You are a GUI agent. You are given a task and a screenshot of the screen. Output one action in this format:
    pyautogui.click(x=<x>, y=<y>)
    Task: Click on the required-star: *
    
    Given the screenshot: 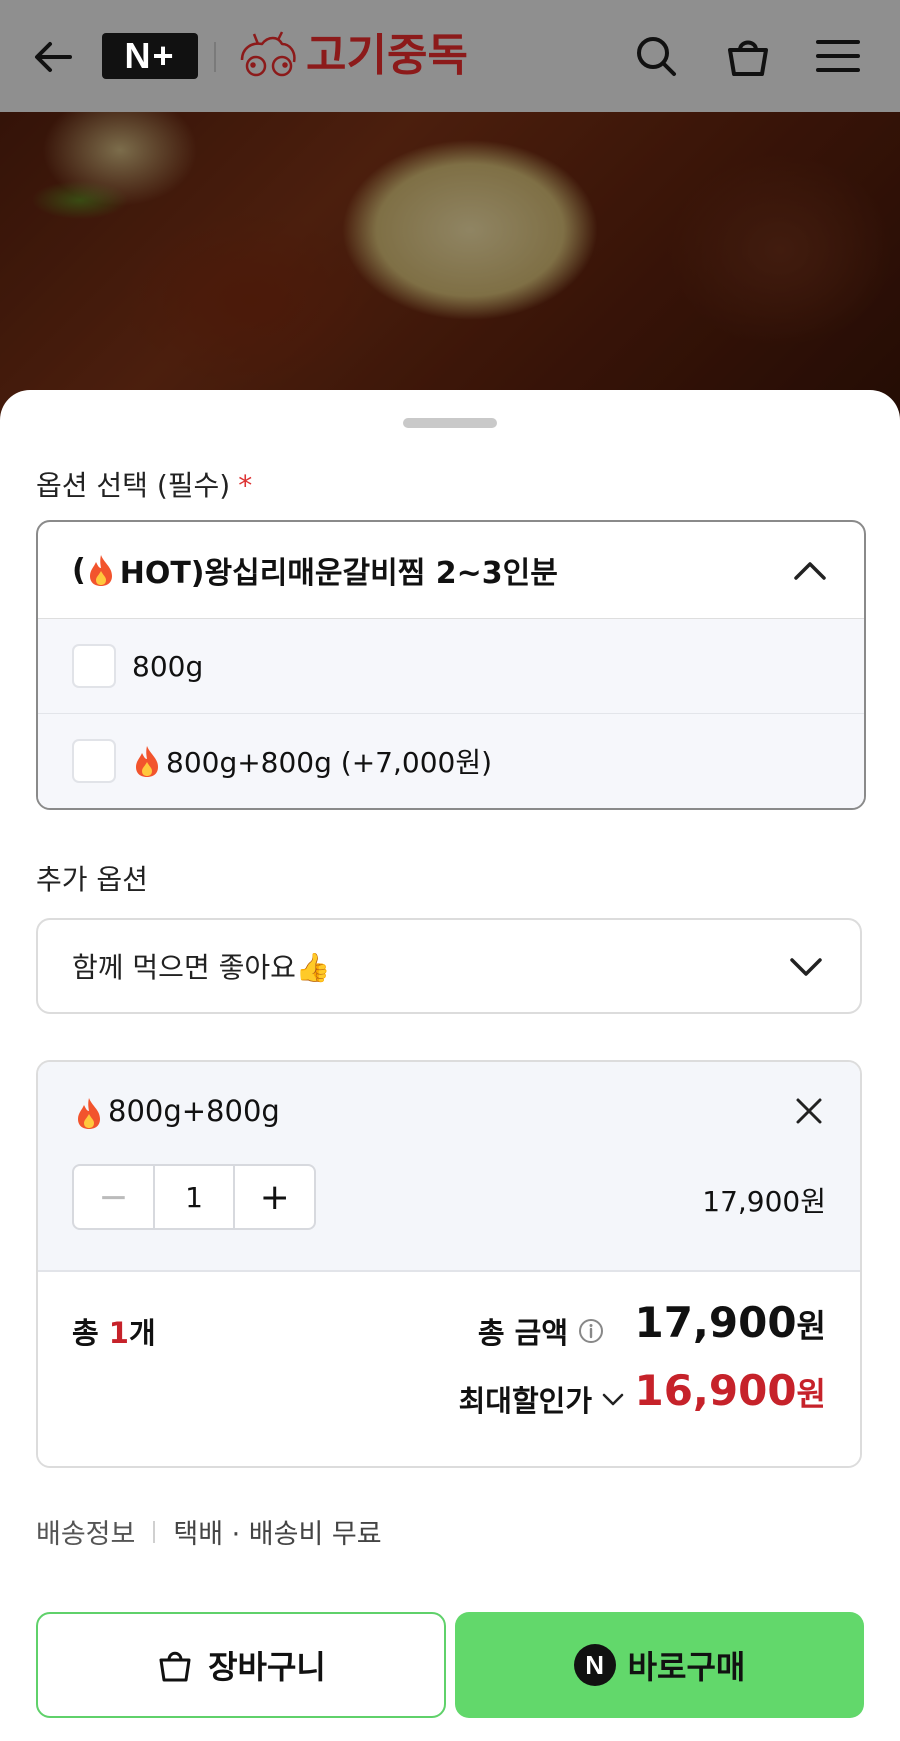 What is the action you would take?
    pyautogui.click(x=245, y=485)
    